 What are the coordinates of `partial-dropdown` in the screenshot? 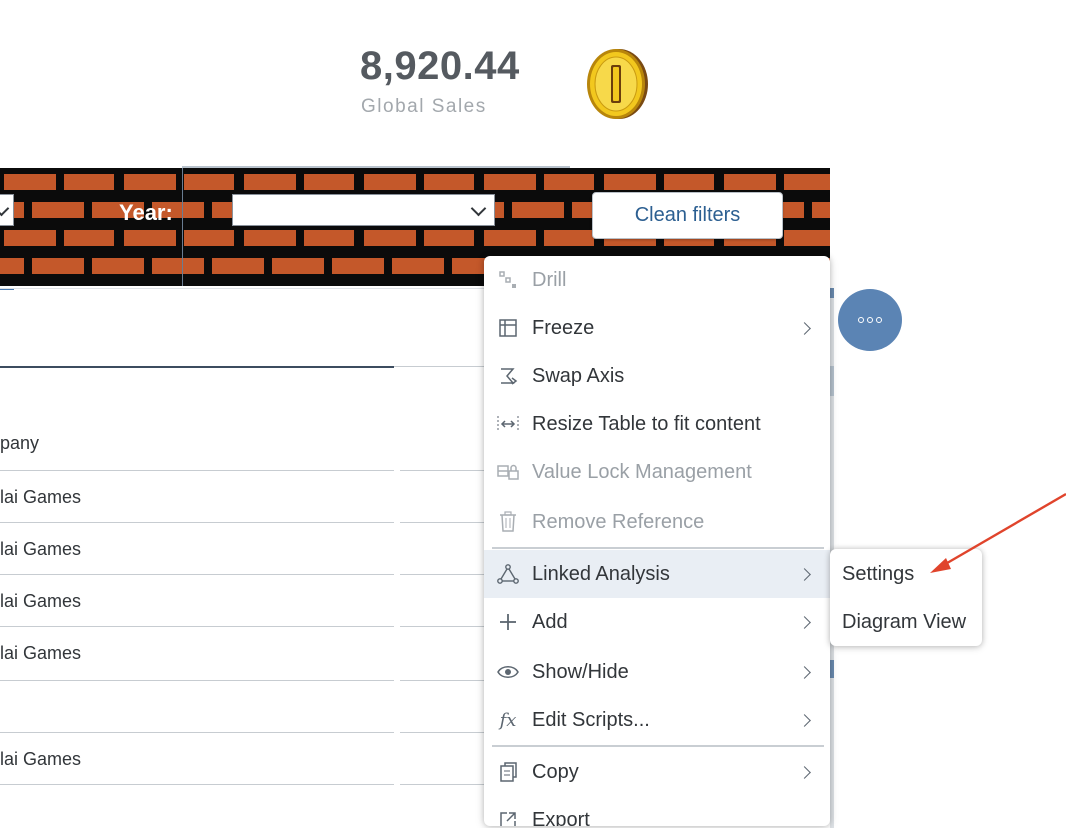 It's located at (7, 210).